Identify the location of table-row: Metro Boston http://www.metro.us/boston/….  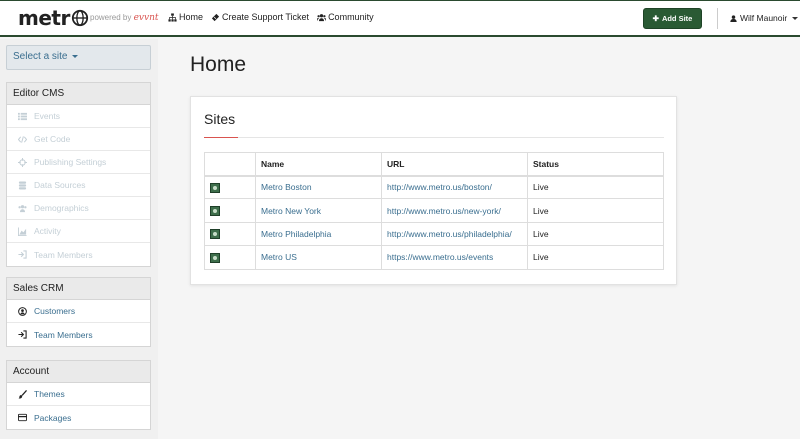
(434, 187).